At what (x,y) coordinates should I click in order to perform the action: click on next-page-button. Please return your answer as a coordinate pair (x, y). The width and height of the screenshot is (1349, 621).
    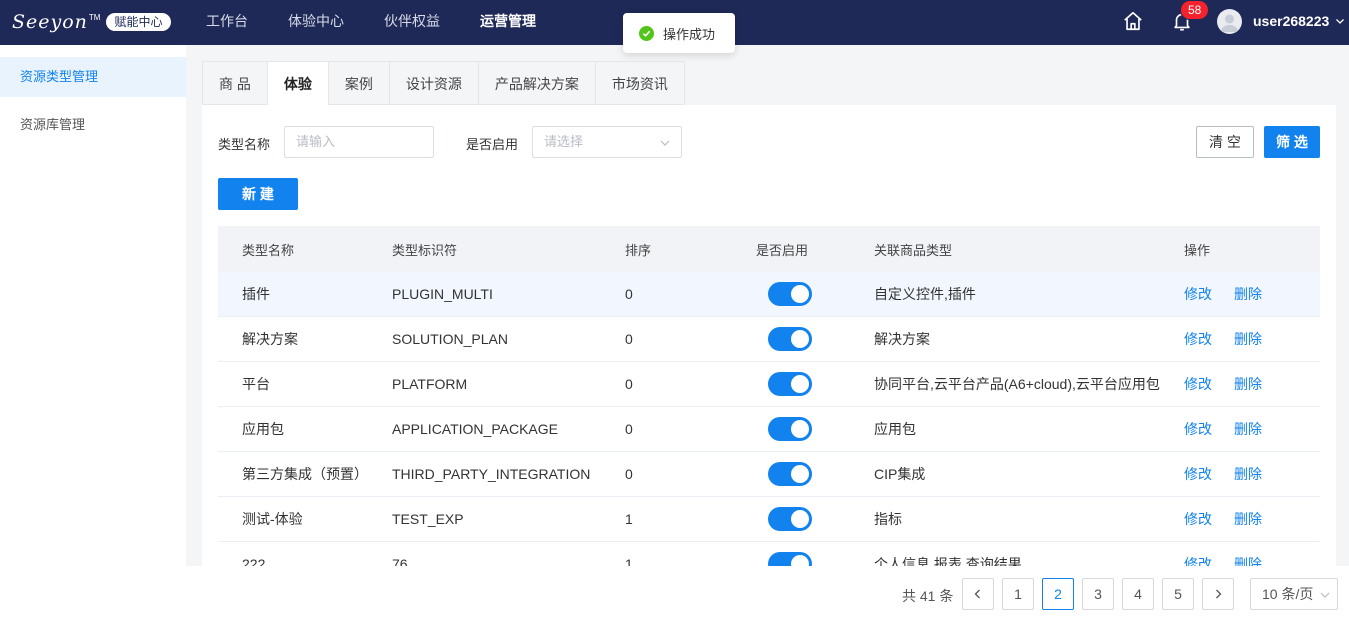
    Looking at the image, I should click on (1218, 594).